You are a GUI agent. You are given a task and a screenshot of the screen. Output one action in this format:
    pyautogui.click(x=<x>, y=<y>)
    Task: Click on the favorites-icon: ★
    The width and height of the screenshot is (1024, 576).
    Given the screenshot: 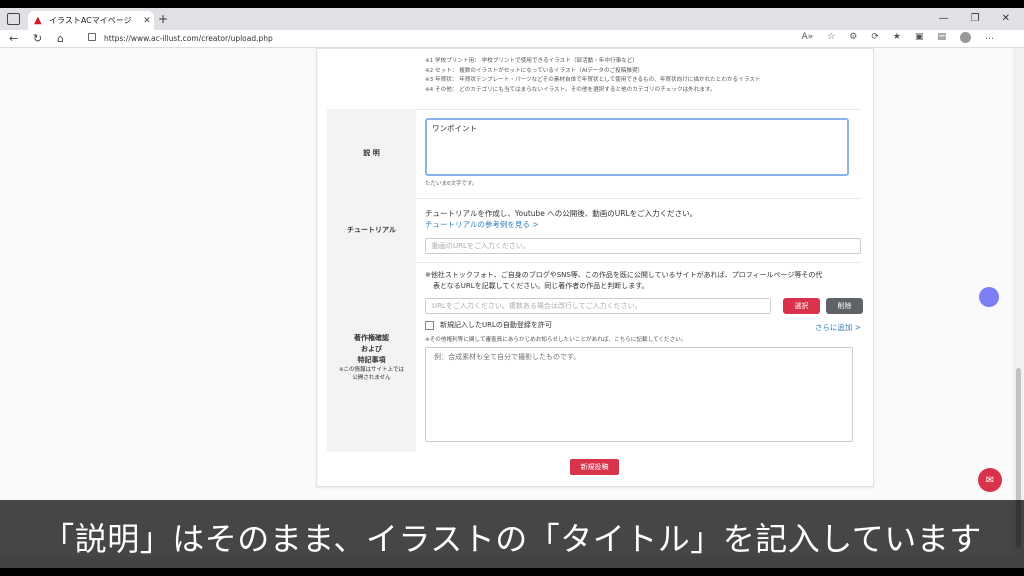 What is the action you would take?
    pyautogui.click(x=897, y=37)
    